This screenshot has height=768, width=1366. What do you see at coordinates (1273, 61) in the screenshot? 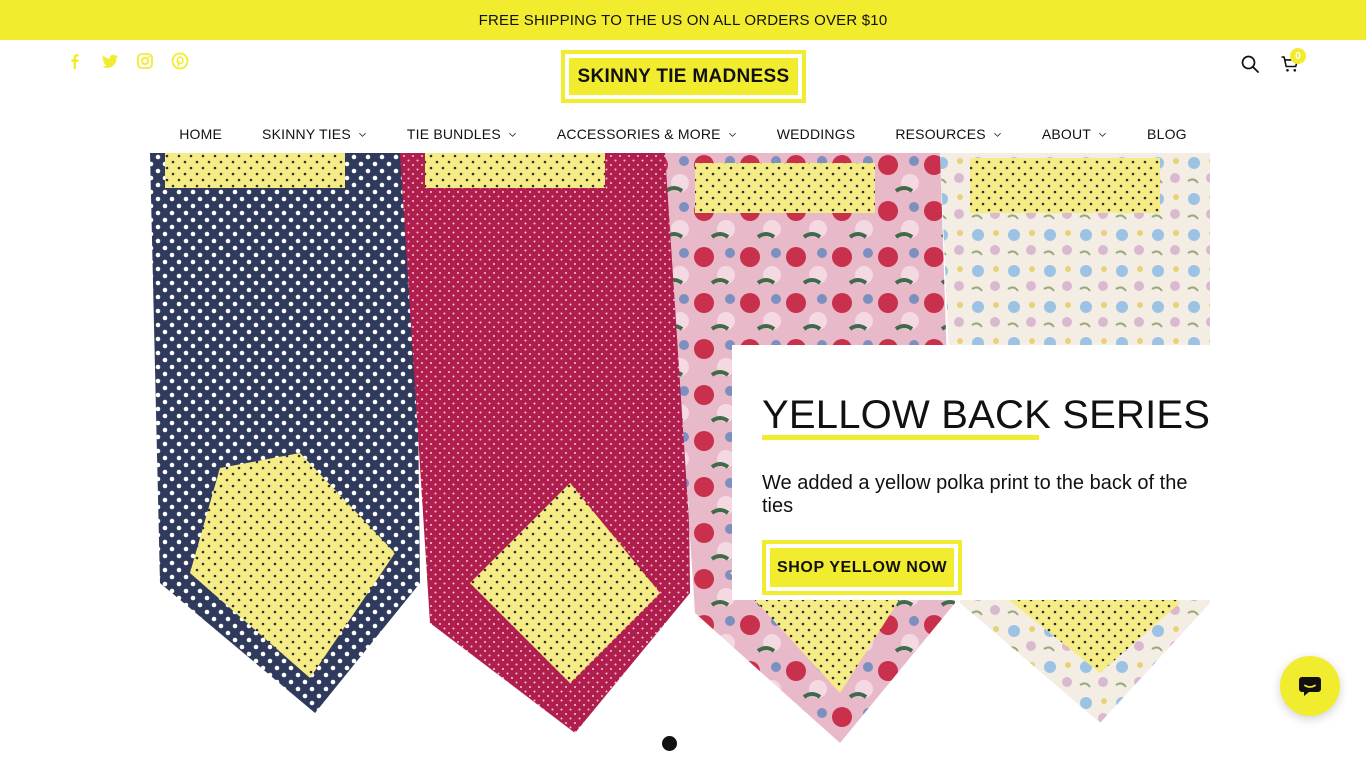
I see `header-actions: 0` at bounding box center [1273, 61].